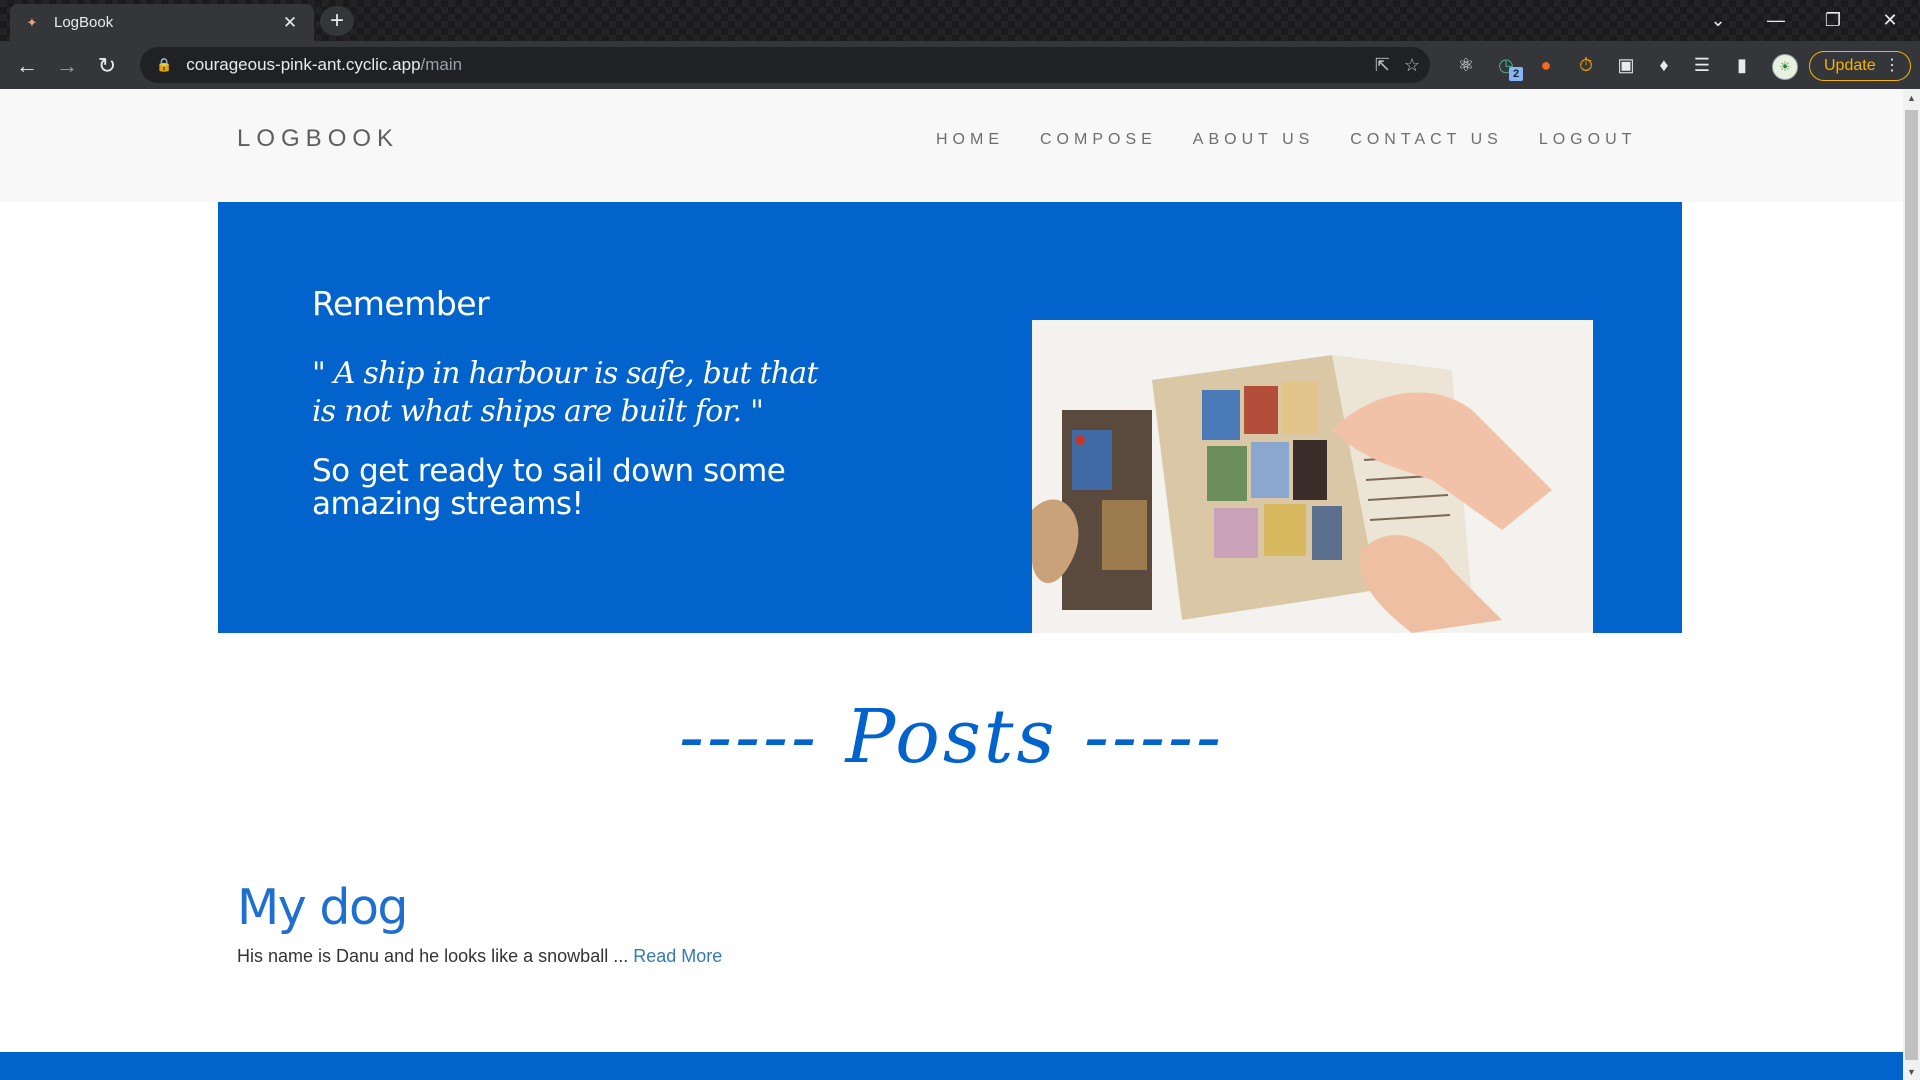  What do you see at coordinates (1626, 65) in the screenshot?
I see `capture-extension-icon: ▣` at bounding box center [1626, 65].